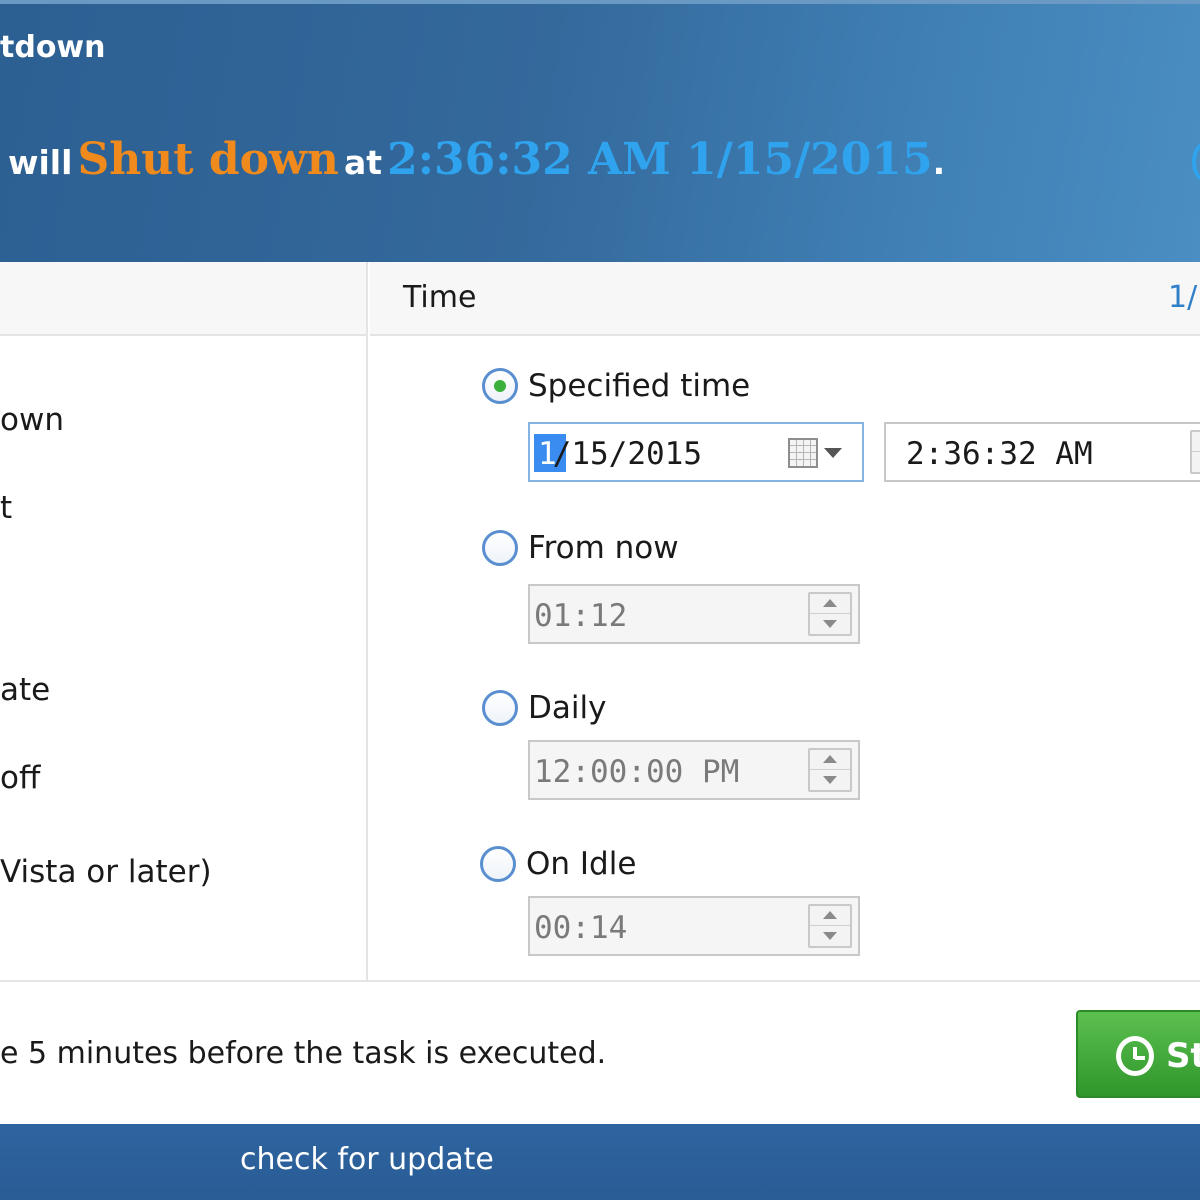  I want to click on daily-value: 12:00:00 PM, so click(637, 772).